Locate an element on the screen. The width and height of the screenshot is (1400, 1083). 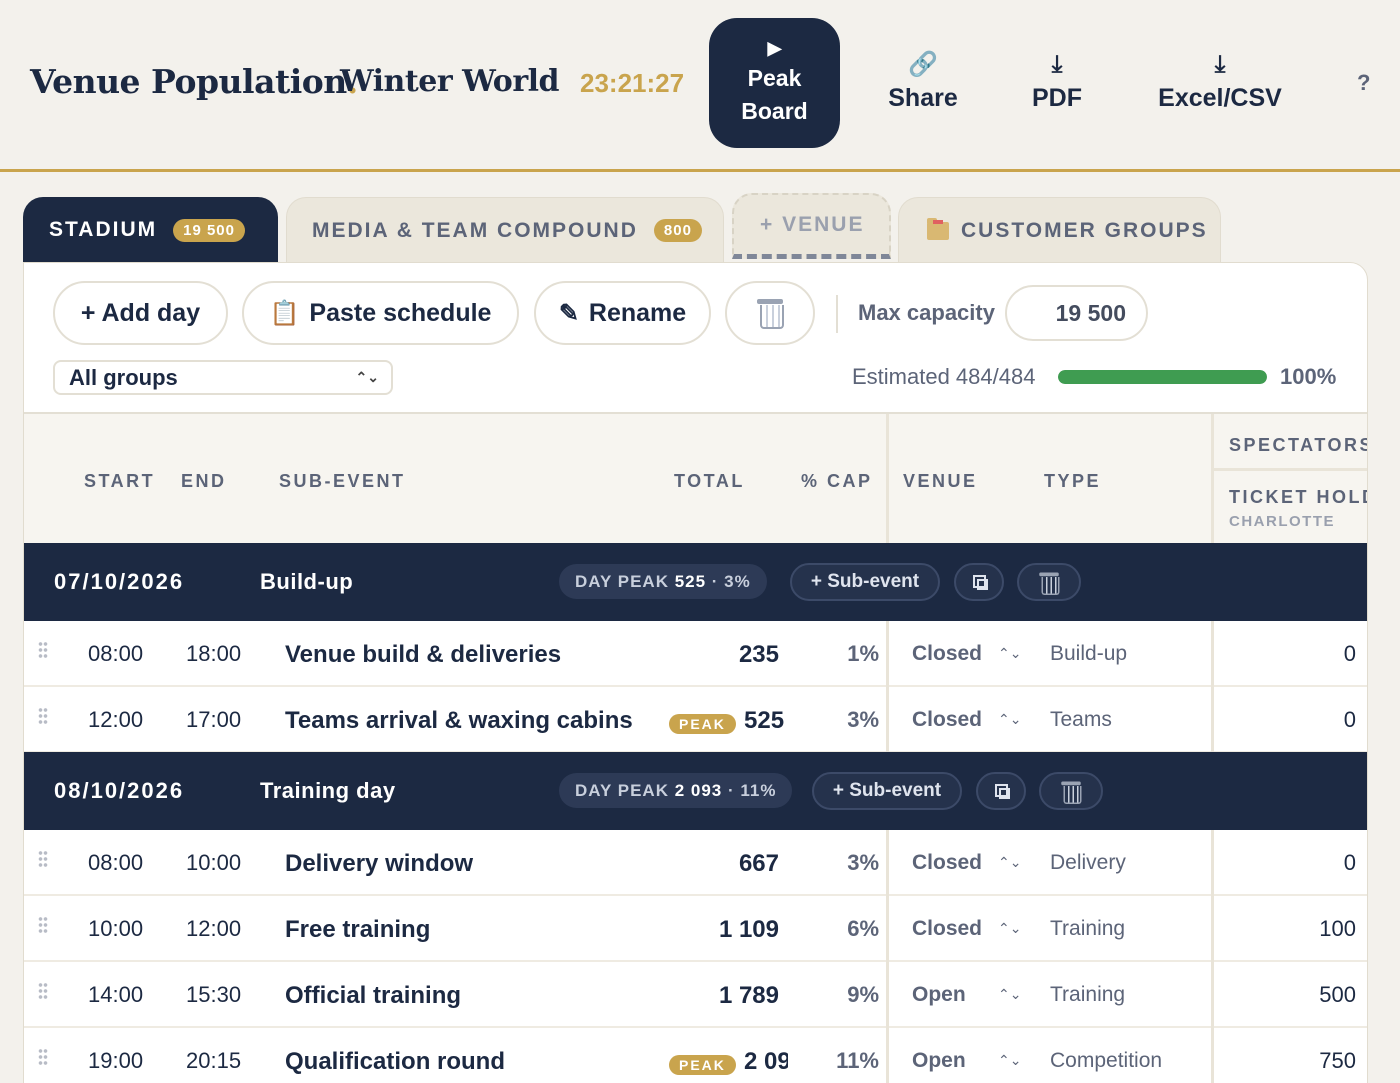
sub-event-name: Venue build & deliveries is located at coordinates (423, 655).